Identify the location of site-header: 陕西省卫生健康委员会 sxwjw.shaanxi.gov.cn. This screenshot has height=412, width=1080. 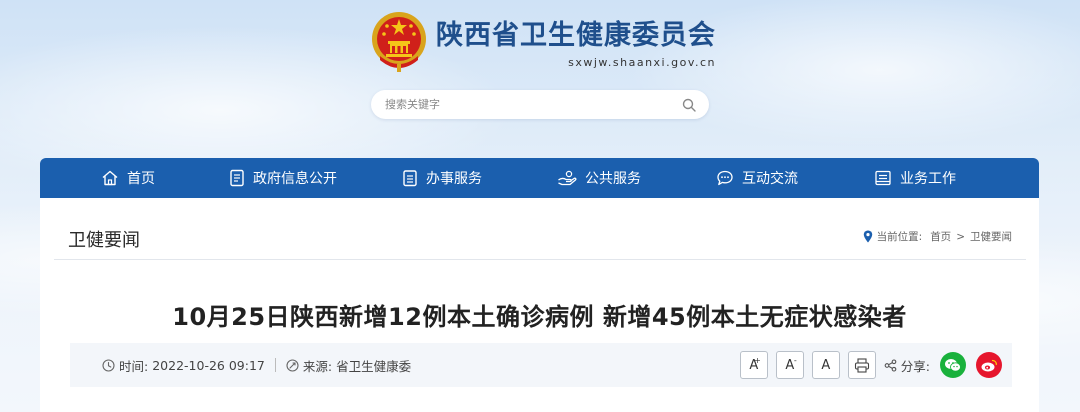
(545, 41).